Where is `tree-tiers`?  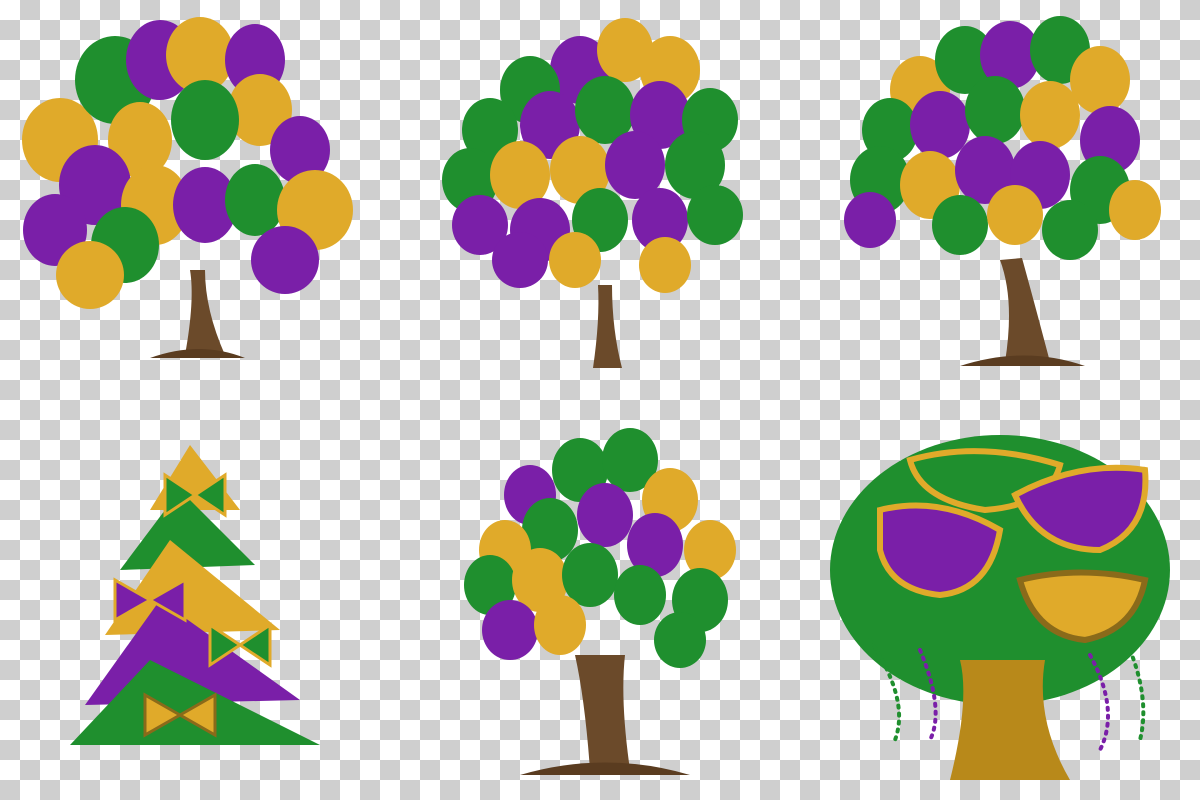 tree-tiers is located at coordinates (195, 595).